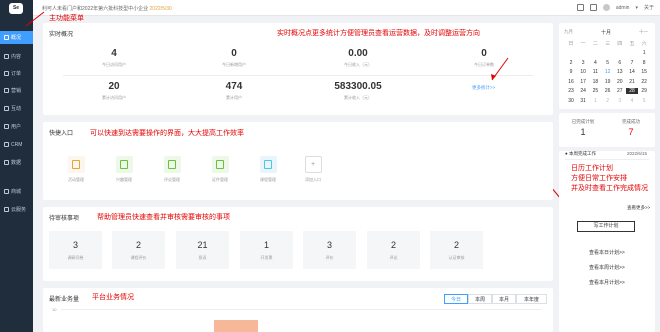  I want to click on calendar-day: 30, so click(571, 101).